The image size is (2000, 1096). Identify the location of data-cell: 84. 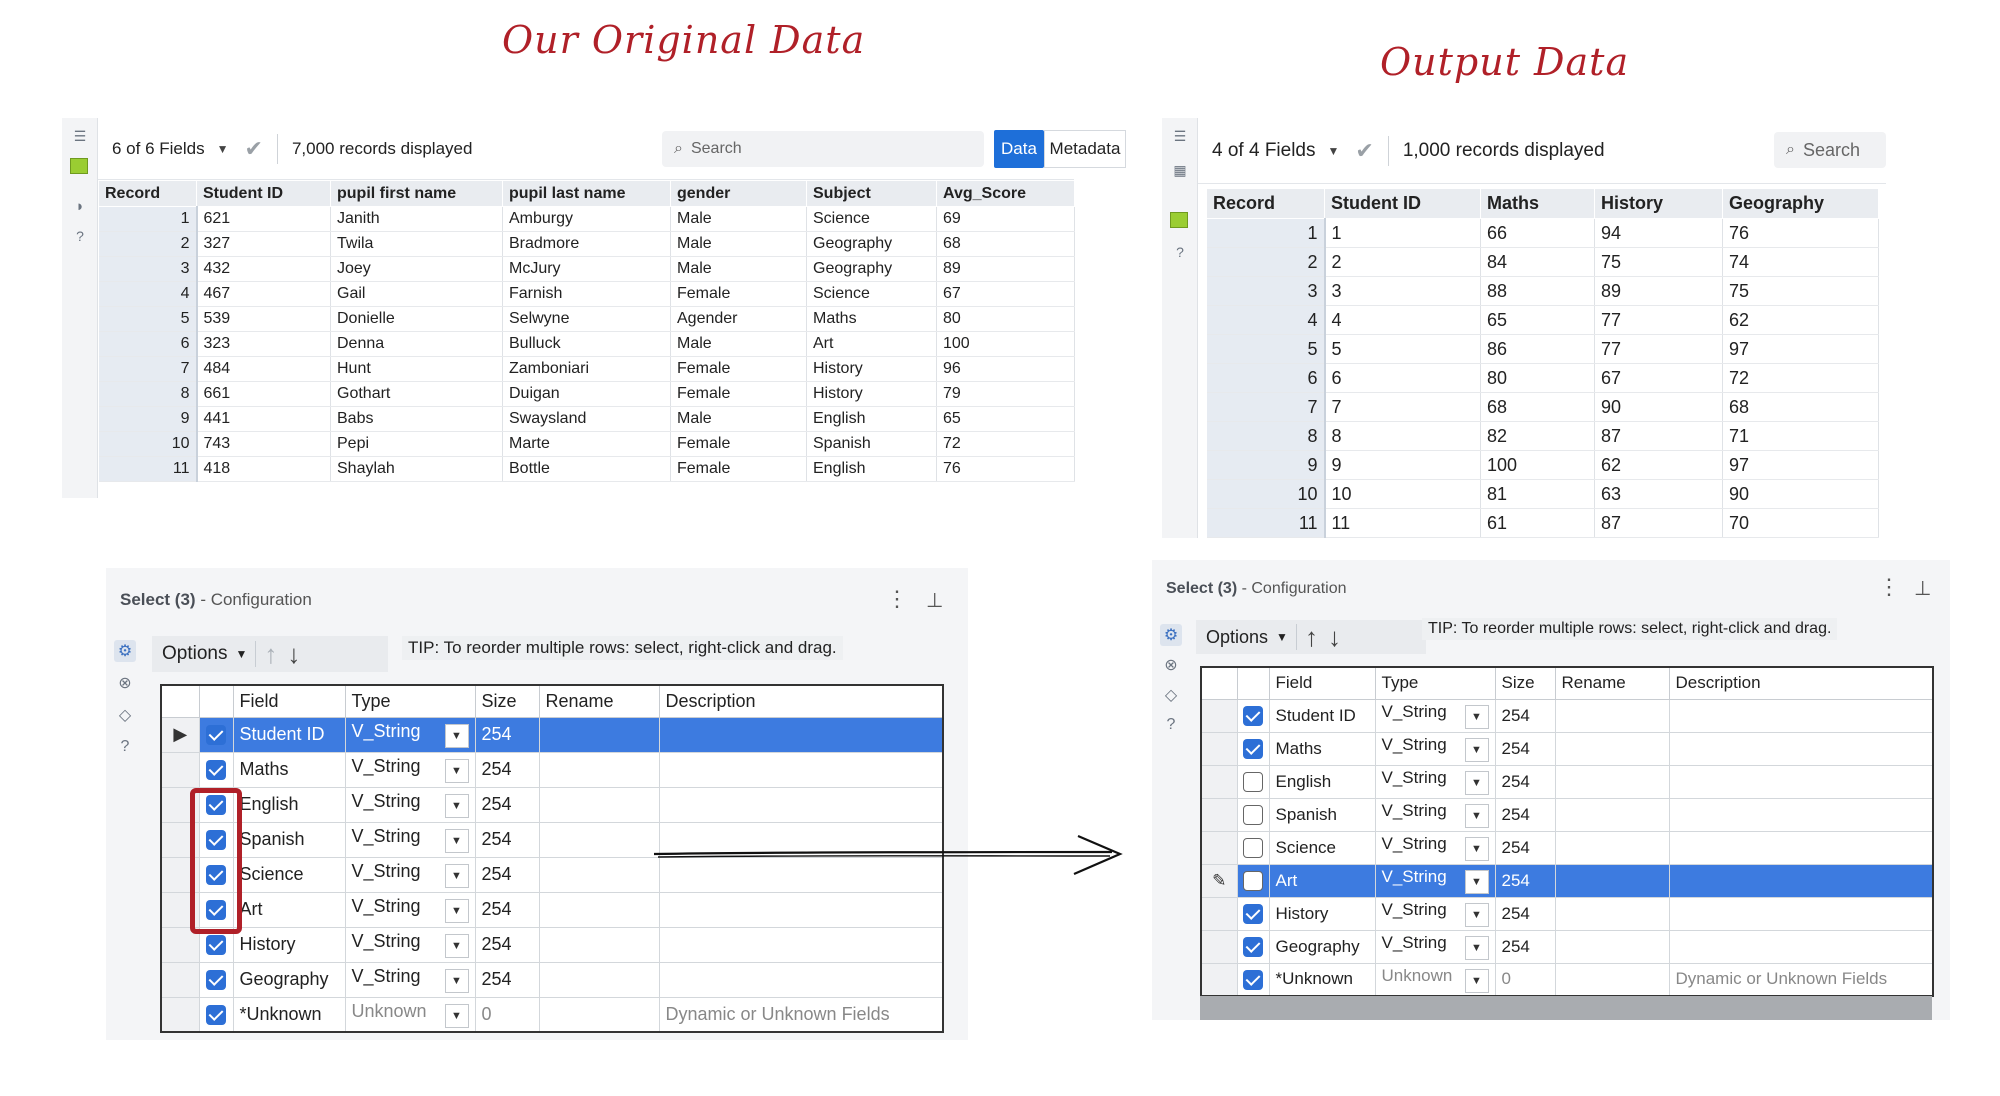
(1537, 262).